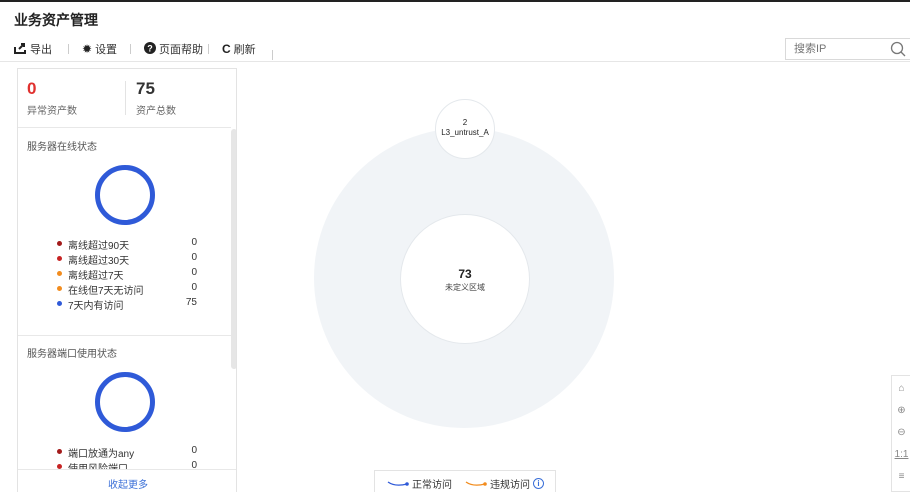 The image size is (910, 492). What do you see at coordinates (226, 49) in the screenshot?
I see `refresh-icon: C` at bounding box center [226, 49].